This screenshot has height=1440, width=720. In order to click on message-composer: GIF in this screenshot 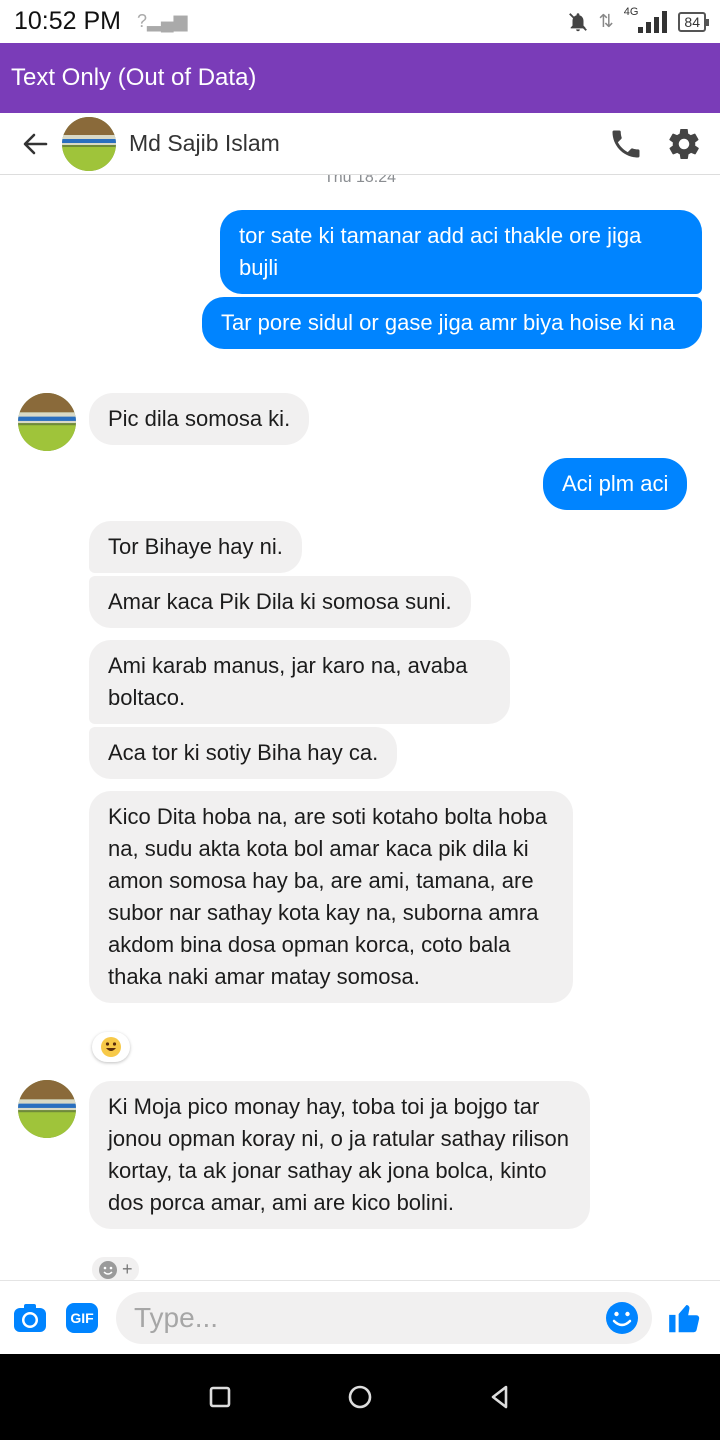, I will do `click(360, 1317)`.